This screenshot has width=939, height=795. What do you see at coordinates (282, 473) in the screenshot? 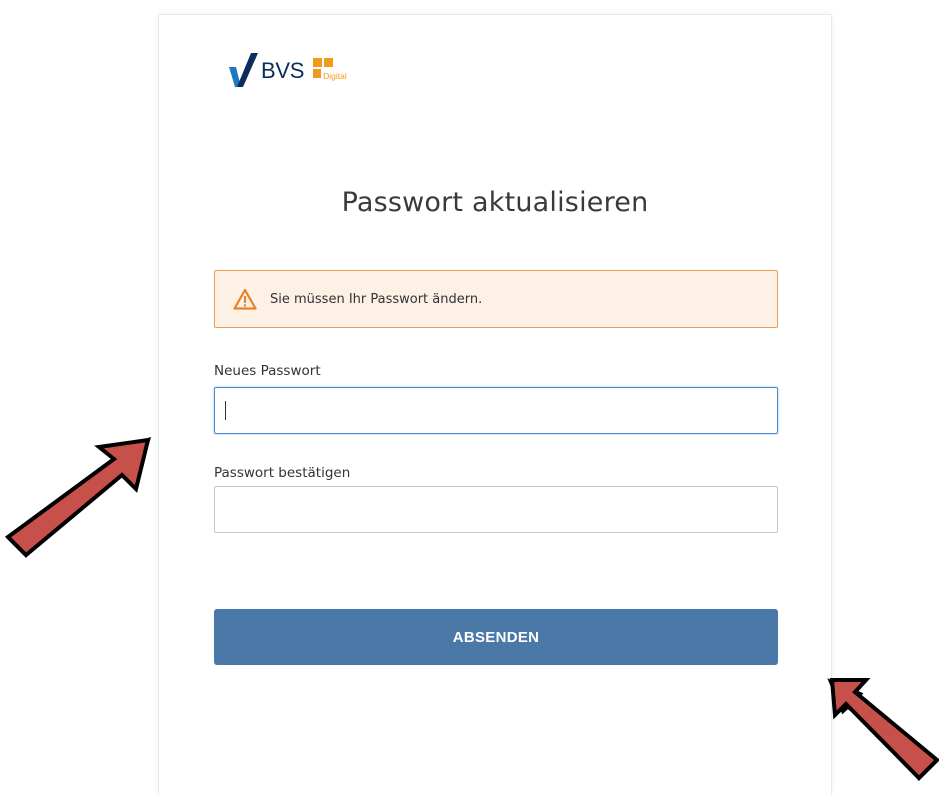
I see `confirm-password-label: Passwort bestätigen` at bounding box center [282, 473].